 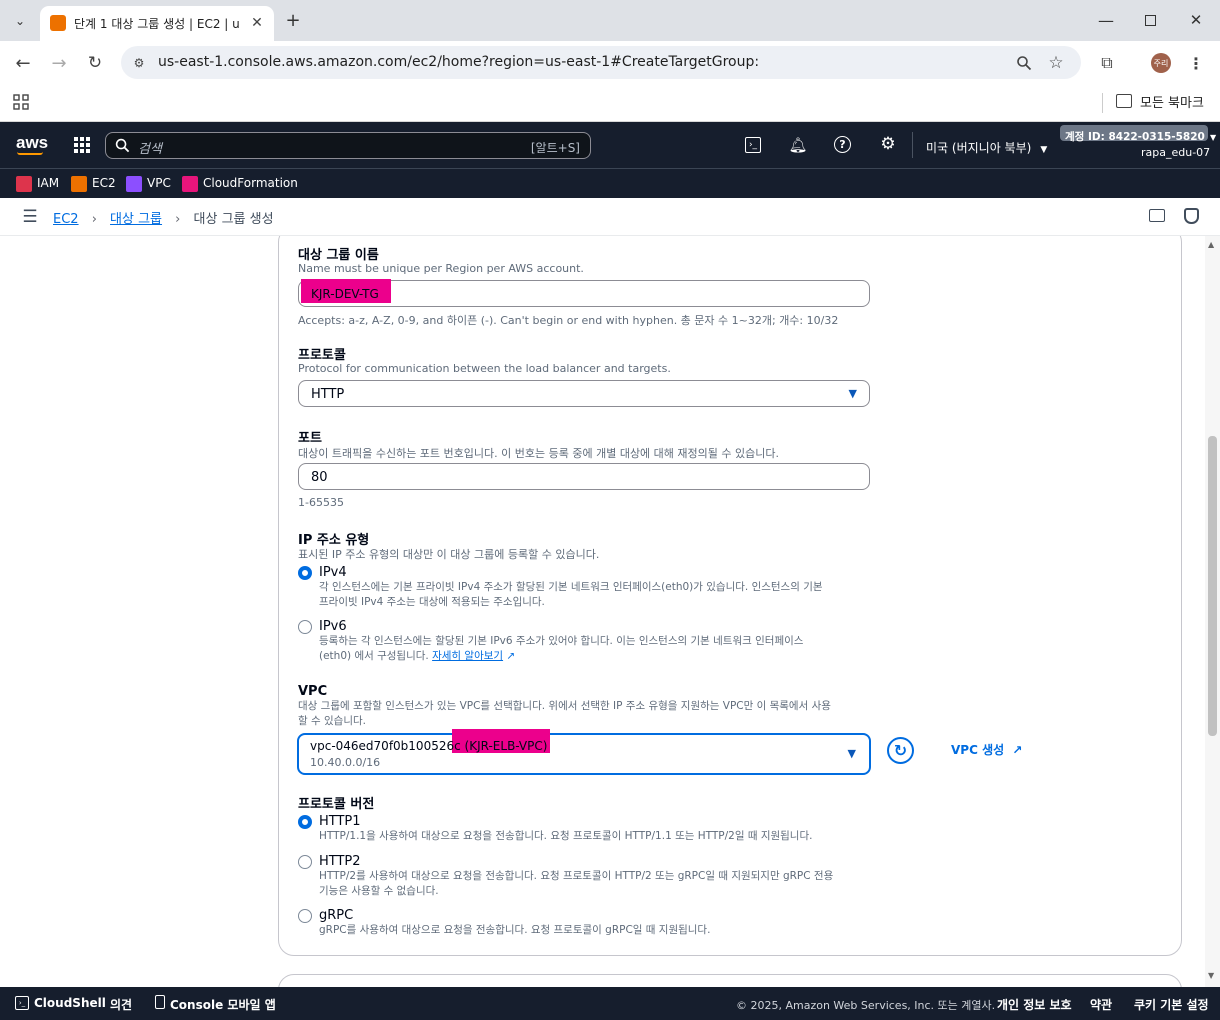 I want to click on scroll-down-icon: ▼, so click(x=1211, y=975).